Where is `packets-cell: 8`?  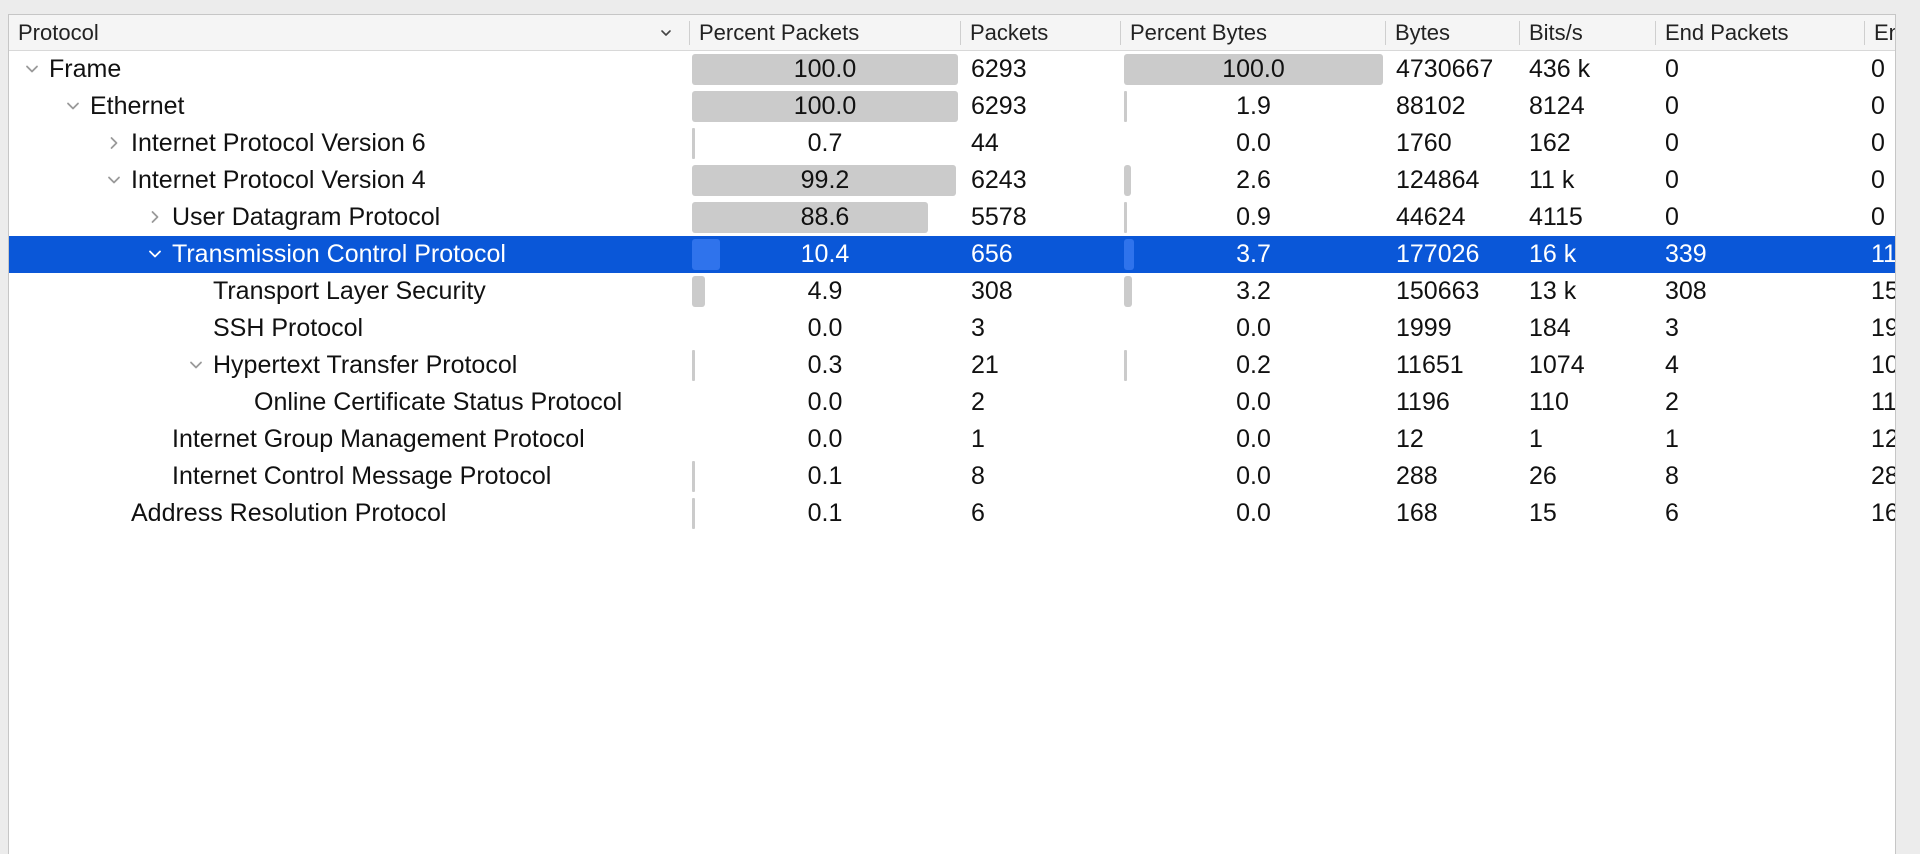 packets-cell: 8 is located at coordinates (978, 476).